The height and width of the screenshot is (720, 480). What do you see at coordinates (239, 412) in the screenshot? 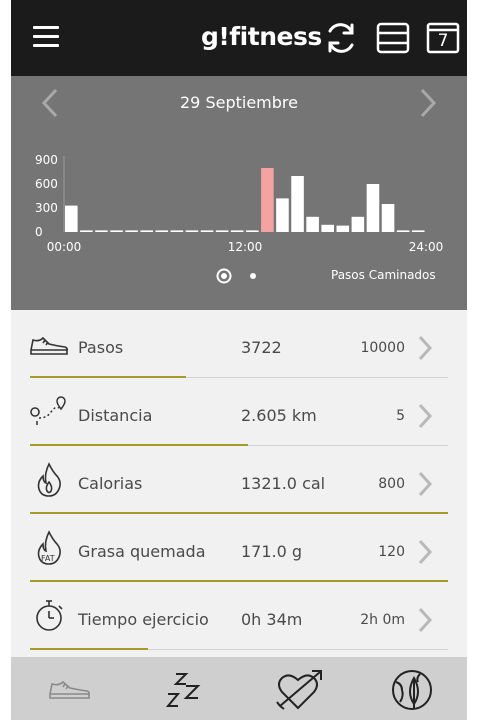
I see `metric-row-distancia: Distancia 2.605 km 5` at bounding box center [239, 412].